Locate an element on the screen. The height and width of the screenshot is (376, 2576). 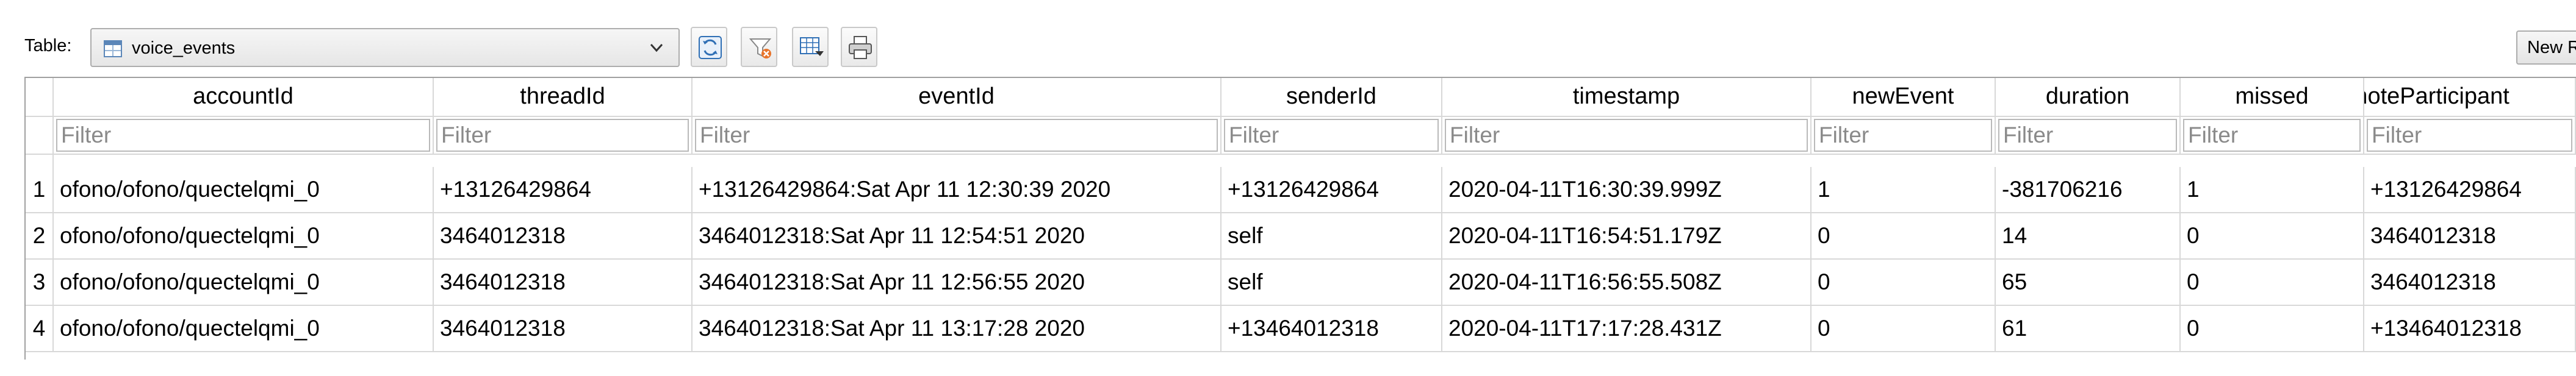
filter-input-timestamp is located at coordinates (1626, 135).